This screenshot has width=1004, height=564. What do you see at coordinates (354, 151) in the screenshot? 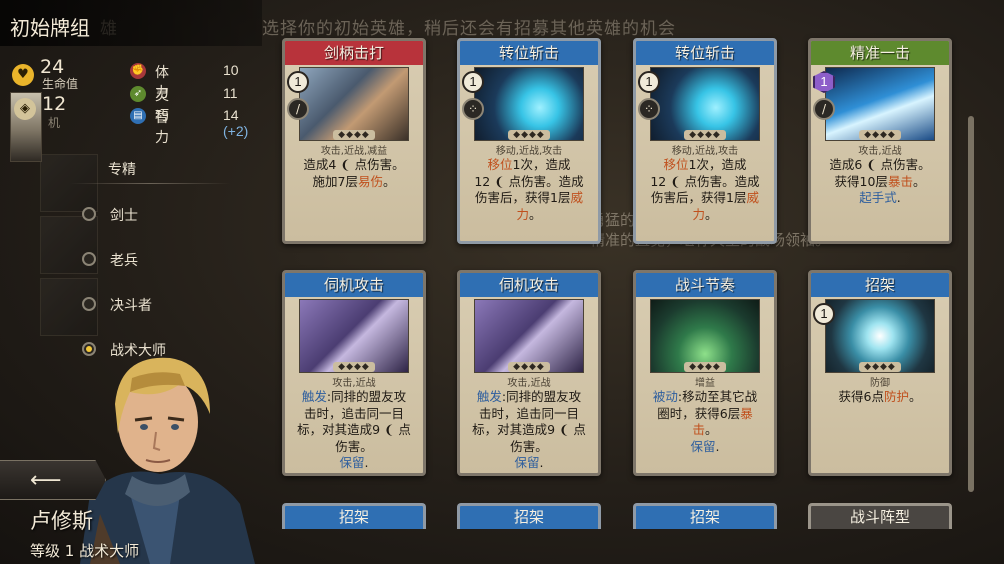
I see `card-type: 攻击,近战,减益` at bounding box center [354, 151].